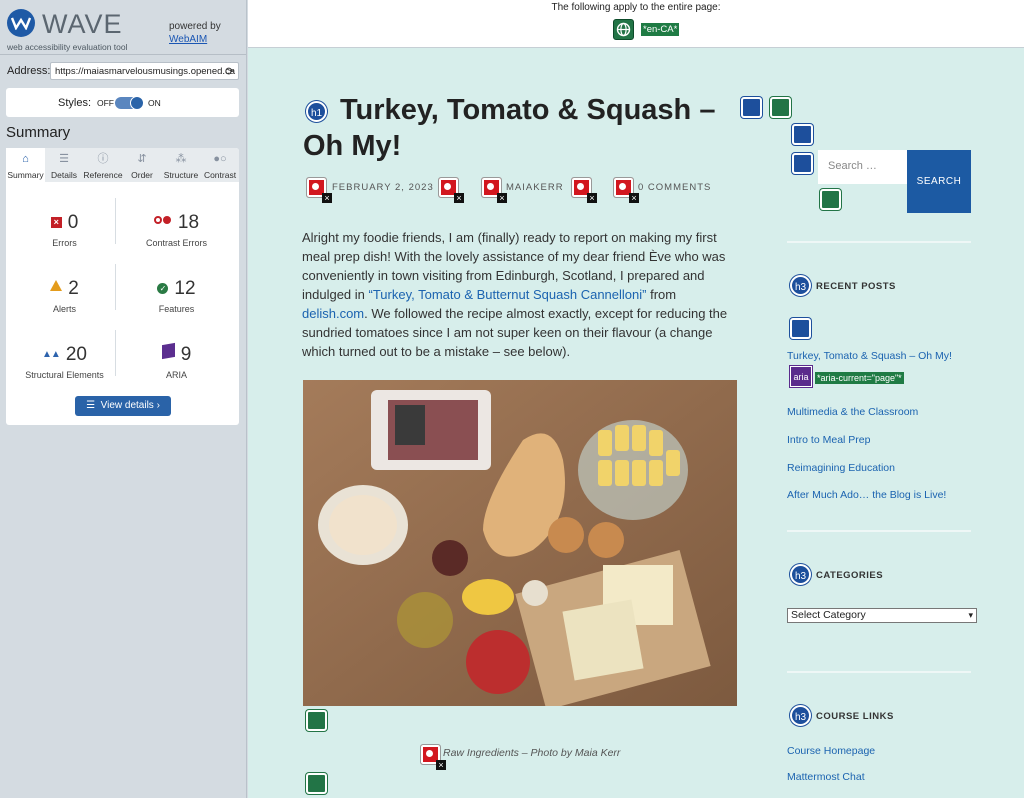 The width and height of the screenshot is (1024, 798). What do you see at coordinates (64, 230) in the screenshot?
I see `stat-errors: × 0 Errors` at bounding box center [64, 230].